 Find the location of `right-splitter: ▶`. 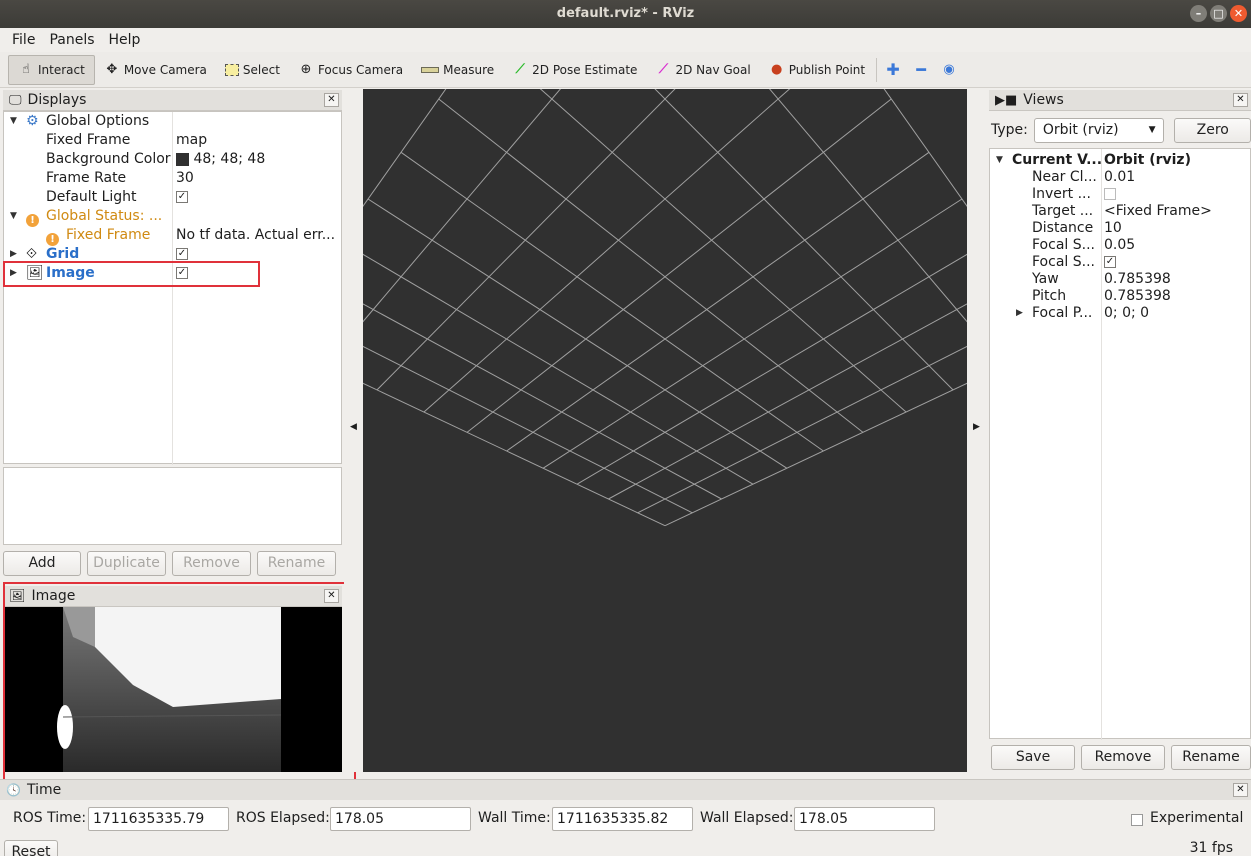

right-splitter: ▶ is located at coordinates (977, 430).